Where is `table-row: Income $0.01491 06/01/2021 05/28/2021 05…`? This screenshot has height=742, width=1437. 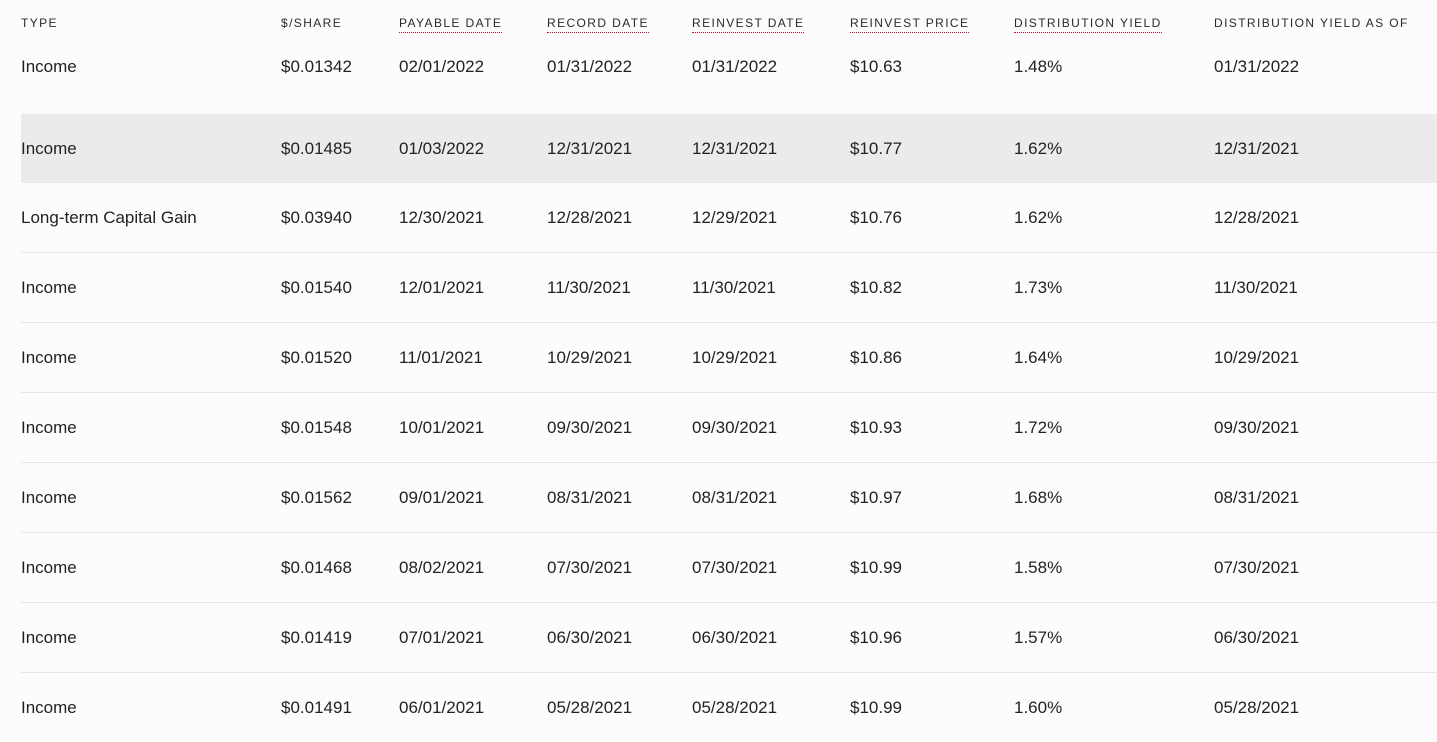 table-row: Income $0.01491 06/01/2021 05/28/2021 05… is located at coordinates (729, 707).